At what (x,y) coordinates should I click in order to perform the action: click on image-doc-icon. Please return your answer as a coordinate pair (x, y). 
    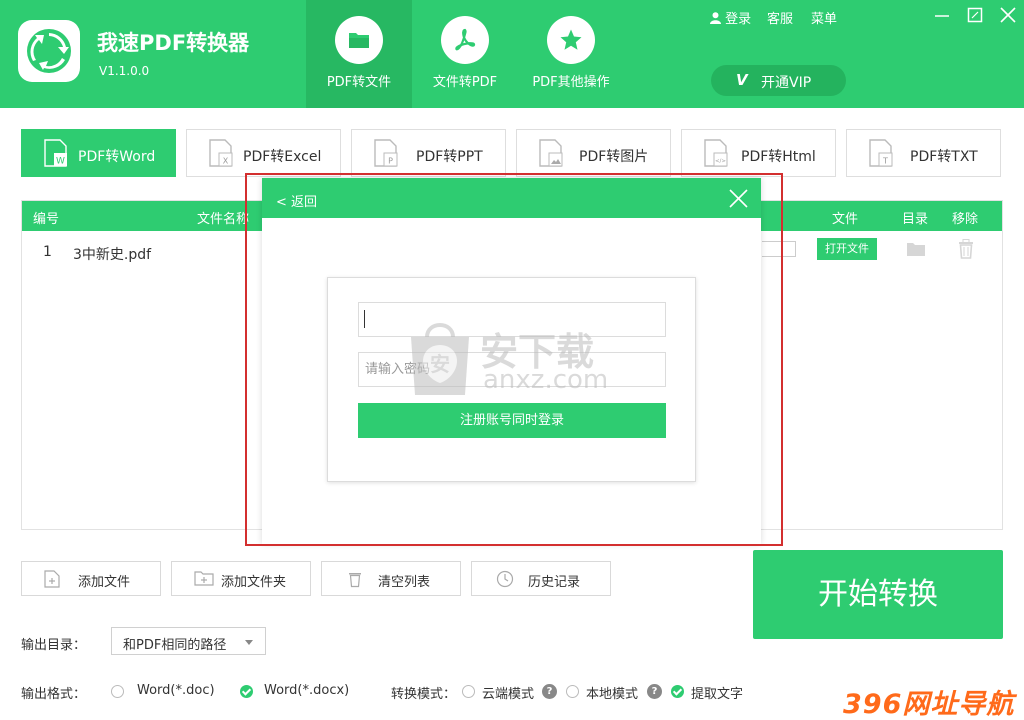
    Looking at the image, I should click on (551, 153).